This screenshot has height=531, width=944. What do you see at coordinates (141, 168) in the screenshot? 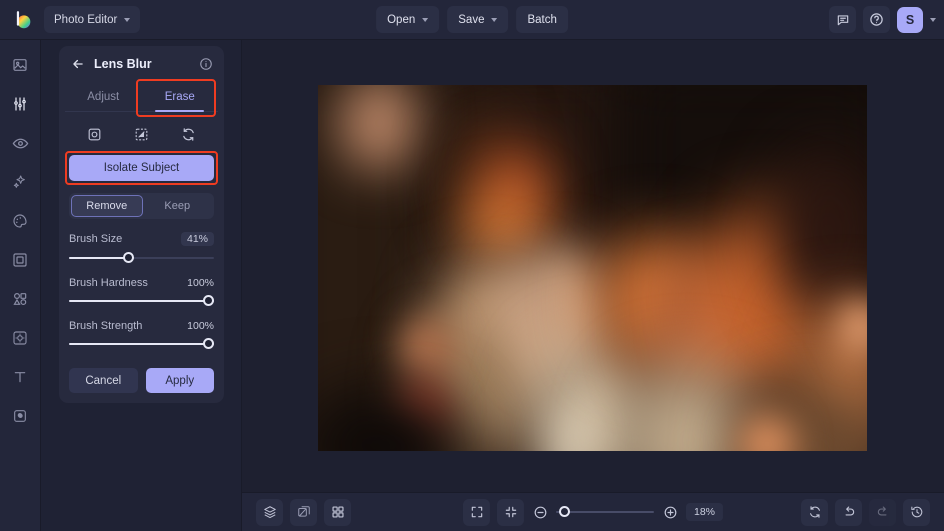
I see `isolate-subject-button: Isolate Subject` at bounding box center [141, 168].